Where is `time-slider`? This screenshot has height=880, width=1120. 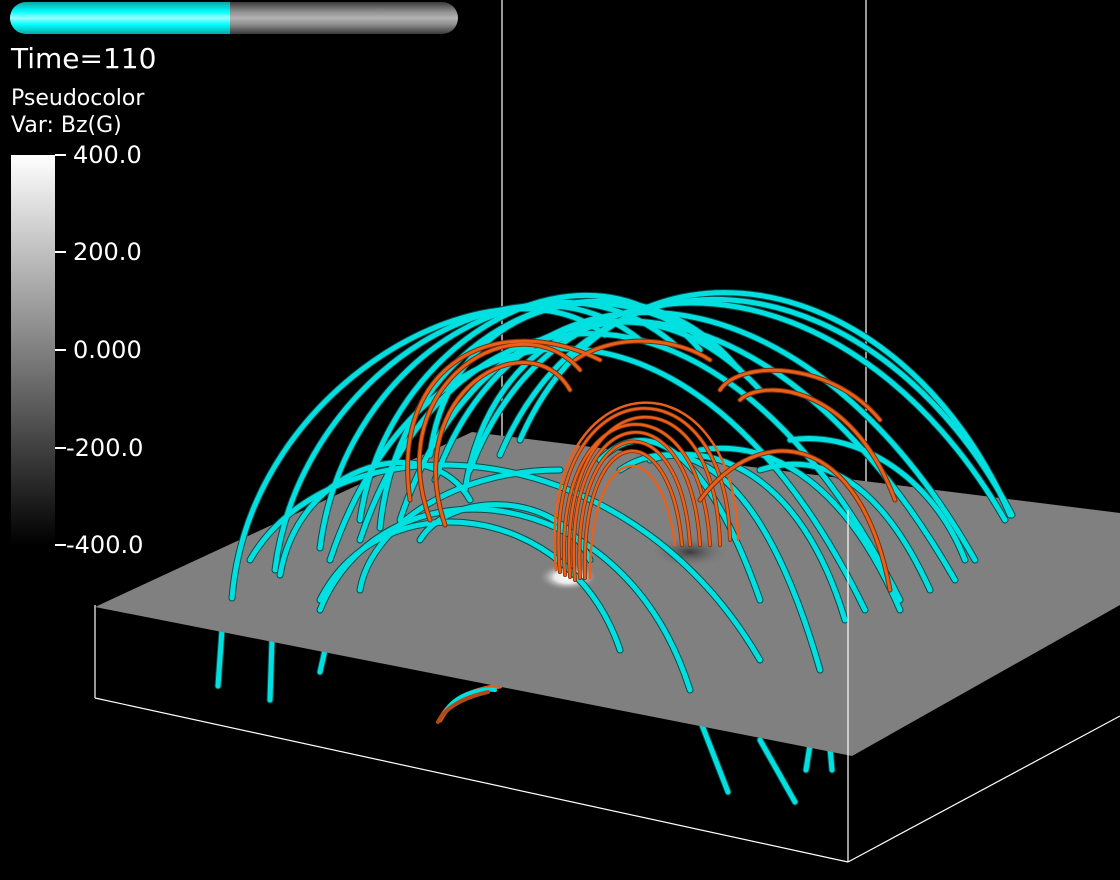 time-slider is located at coordinates (234, 18).